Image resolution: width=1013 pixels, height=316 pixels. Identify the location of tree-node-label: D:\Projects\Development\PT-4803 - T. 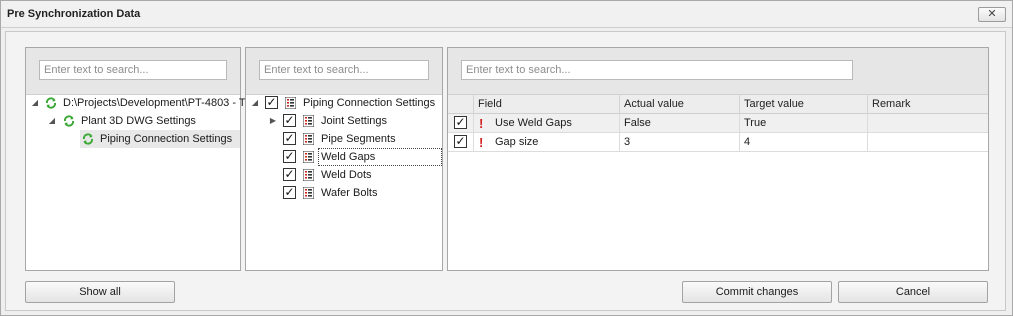
(154, 103).